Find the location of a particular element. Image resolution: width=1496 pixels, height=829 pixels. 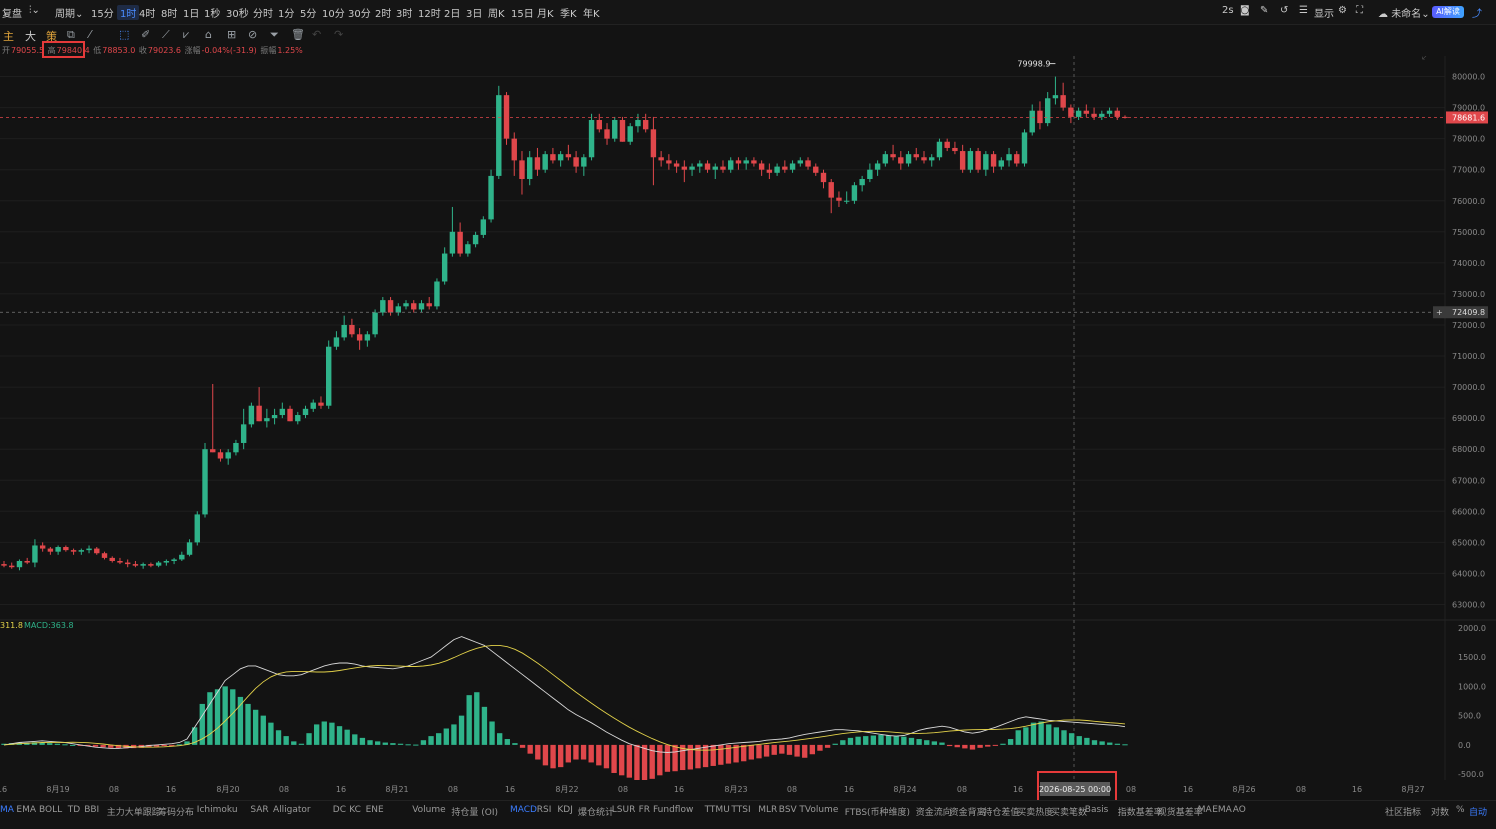

indicator-sub-25: AO is located at coordinates (1239, 810).